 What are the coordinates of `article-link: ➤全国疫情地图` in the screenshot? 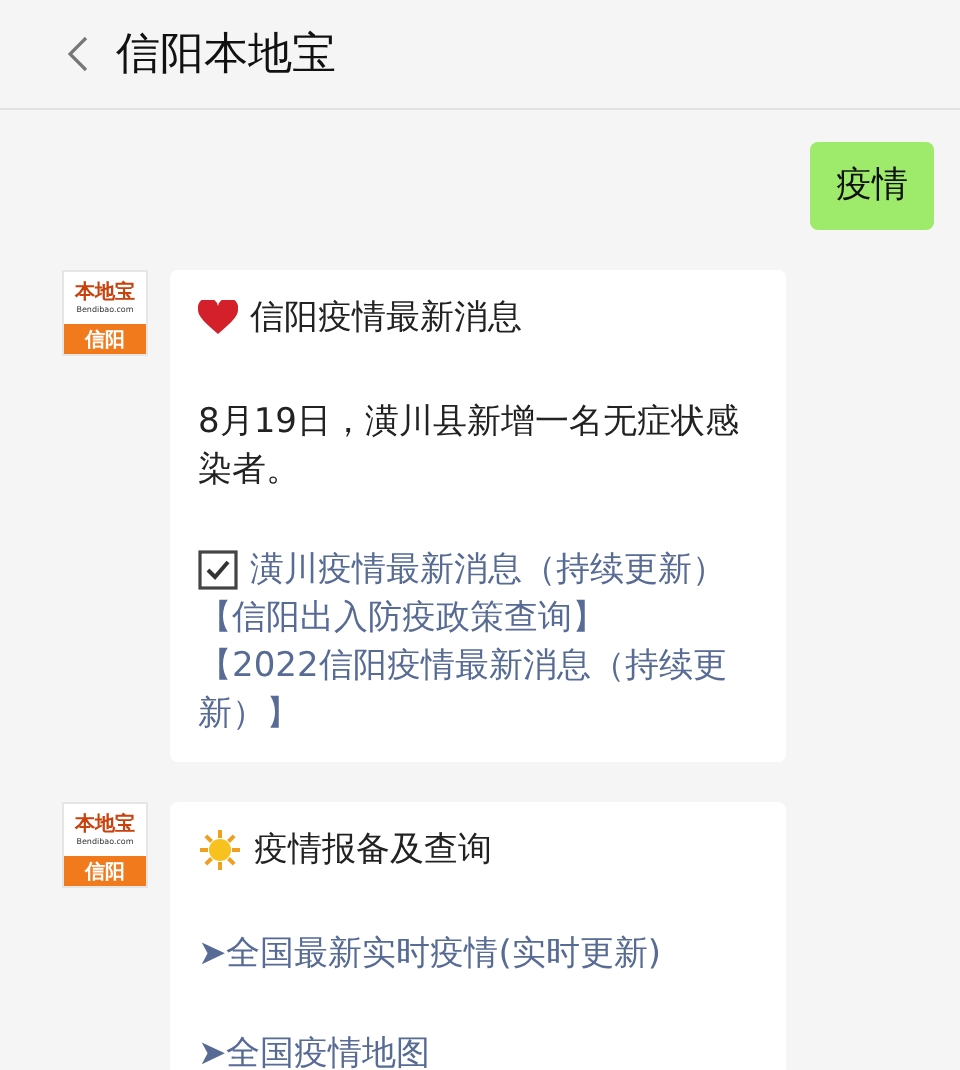 It's located at (314, 1050).